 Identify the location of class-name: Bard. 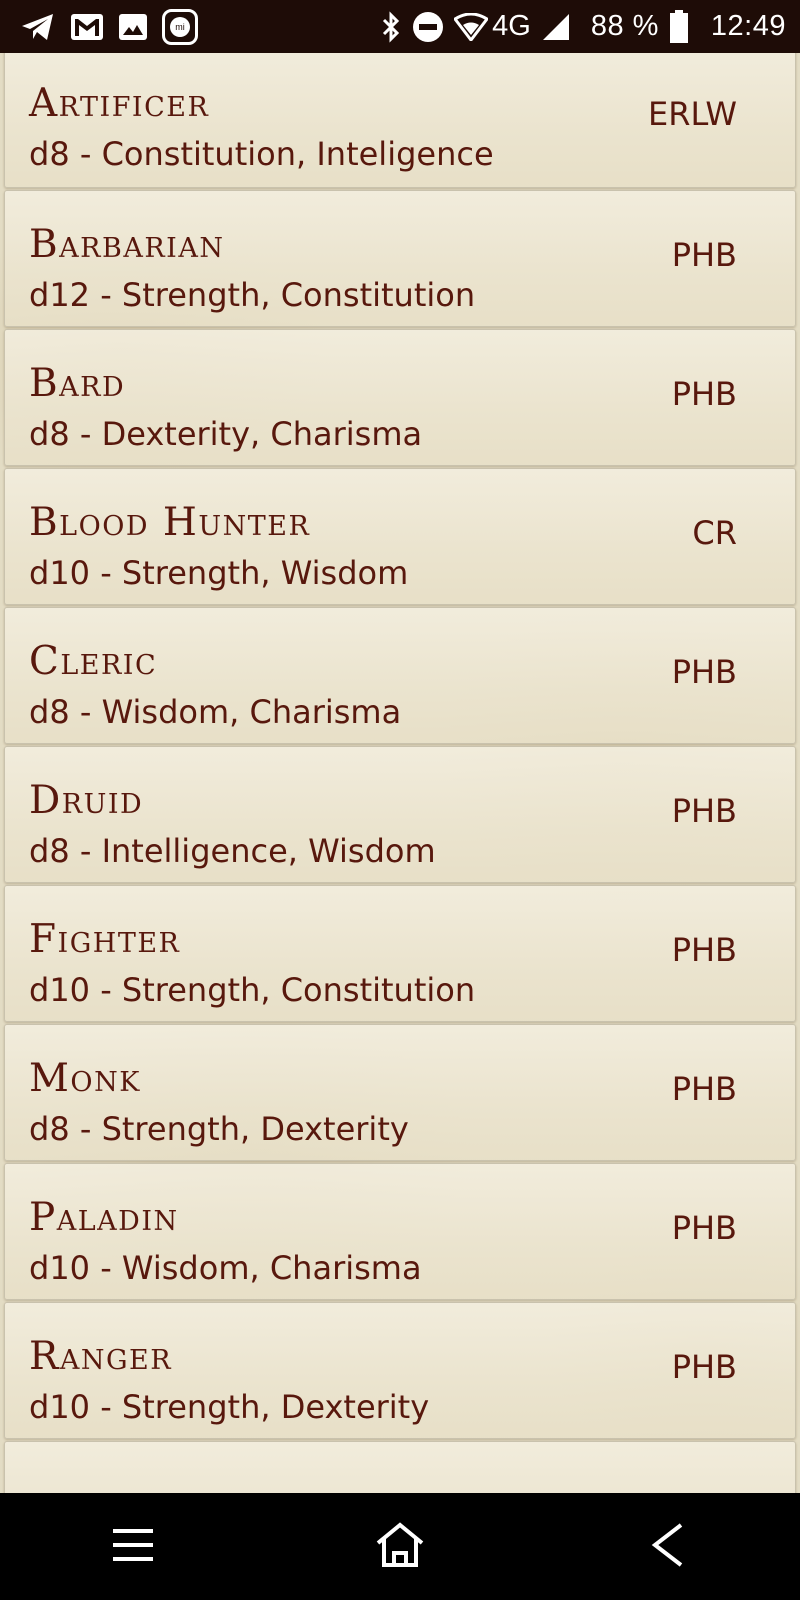
(77, 383).